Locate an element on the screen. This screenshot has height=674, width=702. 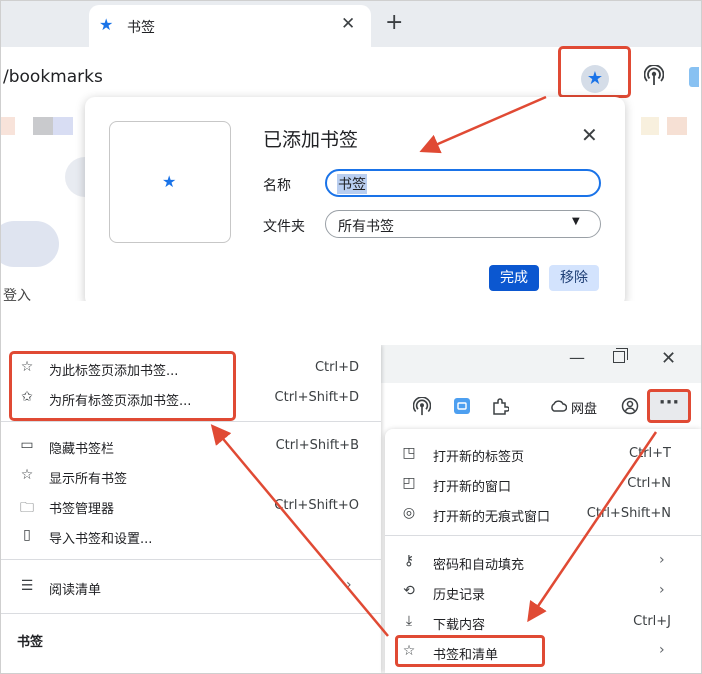
menu-item-label: 历史记录 is located at coordinates (459, 595).